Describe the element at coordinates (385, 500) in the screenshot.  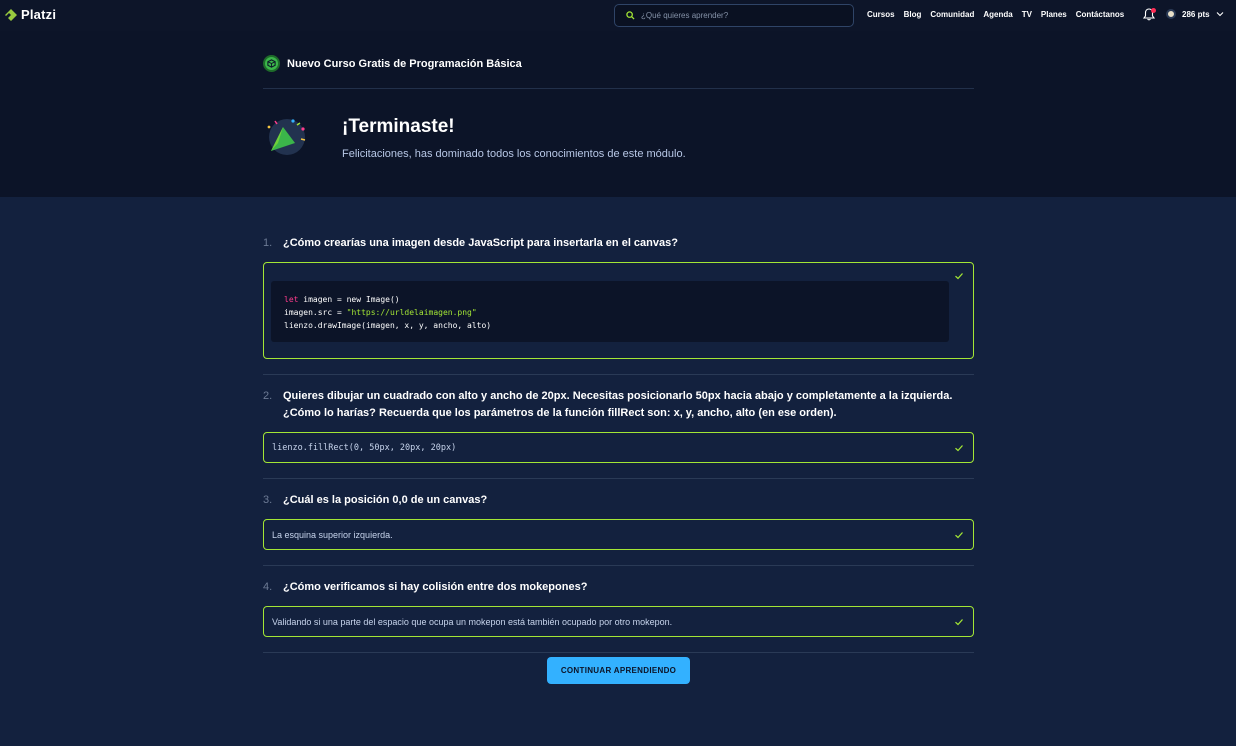
I see `question-text: ¿Cuál es la posición 0,0 de un canvas?` at that location.